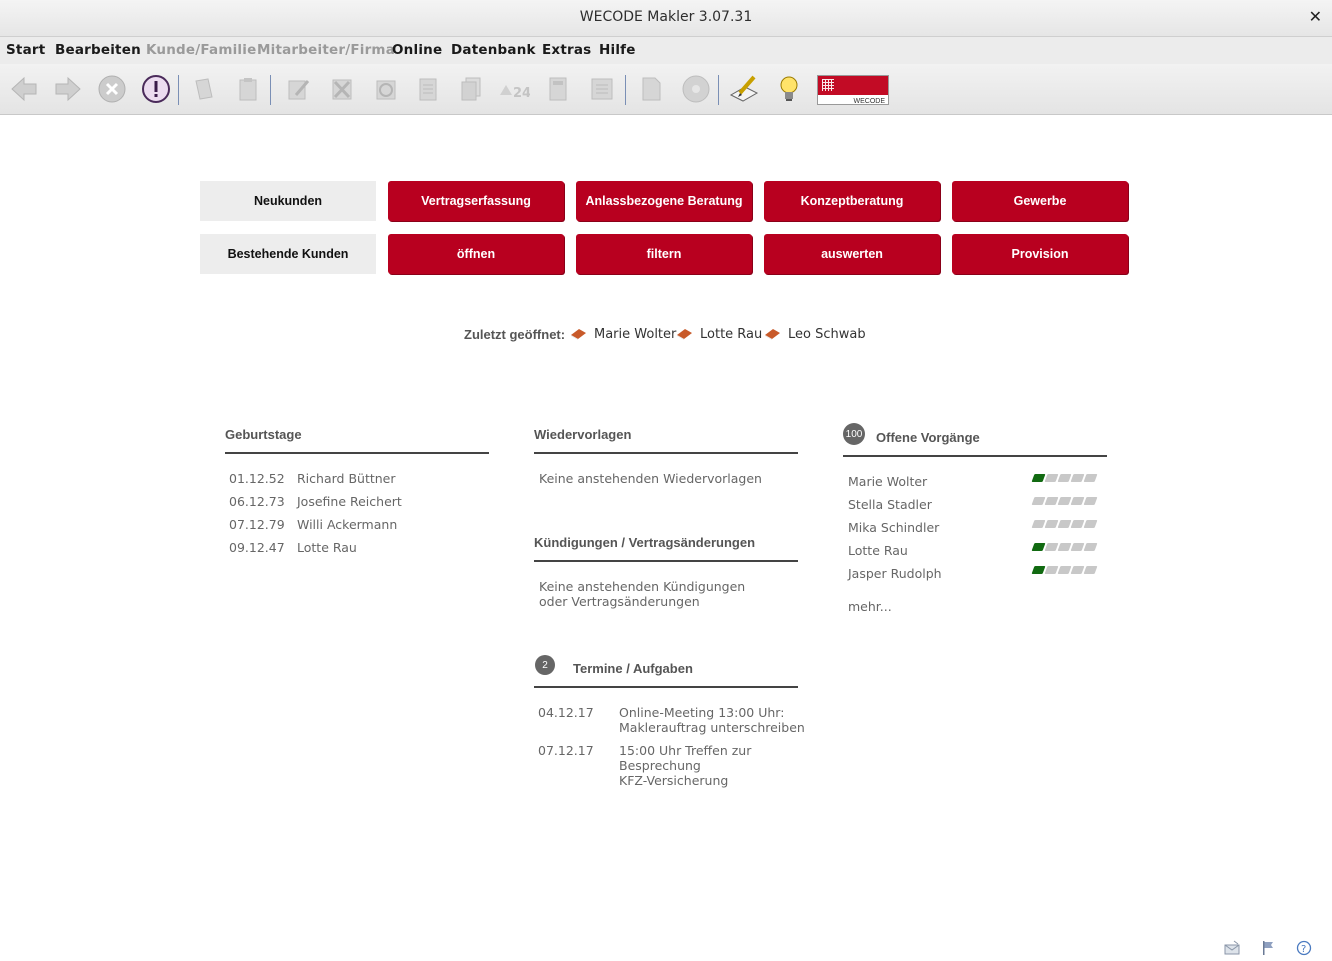 The width and height of the screenshot is (1332, 961). Describe the element at coordinates (869, 101) in the screenshot. I see `logo-text: WECODE` at that location.